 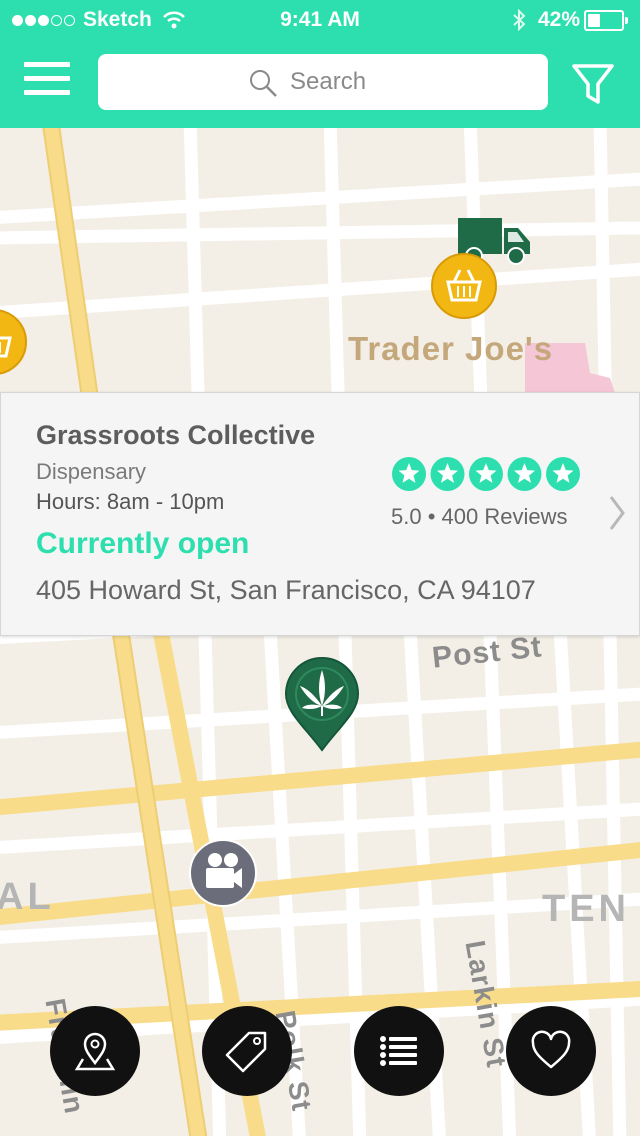 What do you see at coordinates (223, 875) in the screenshot?
I see `movie-camera-icon` at bounding box center [223, 875].